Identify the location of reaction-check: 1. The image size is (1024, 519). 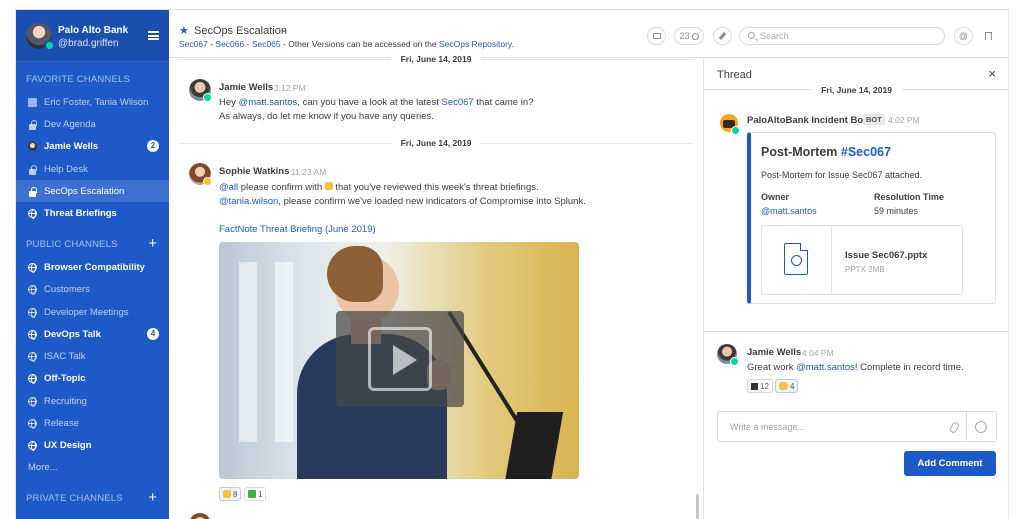
(255, 494).